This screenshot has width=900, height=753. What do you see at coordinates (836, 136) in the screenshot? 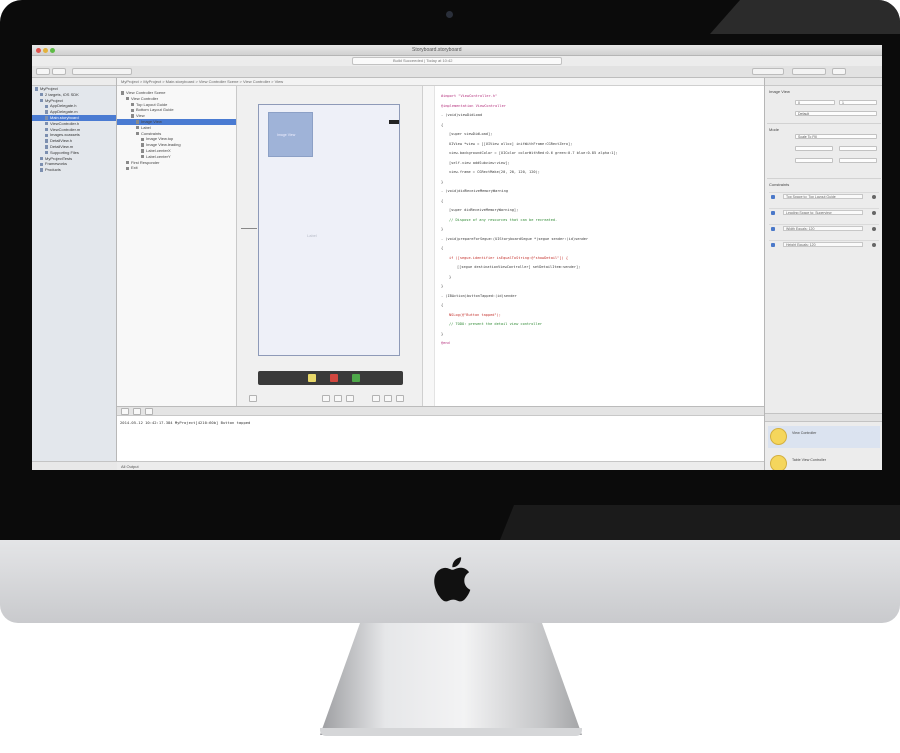
I see `content-mode-select: Scale To Fill` at bounding box center [836, 136].